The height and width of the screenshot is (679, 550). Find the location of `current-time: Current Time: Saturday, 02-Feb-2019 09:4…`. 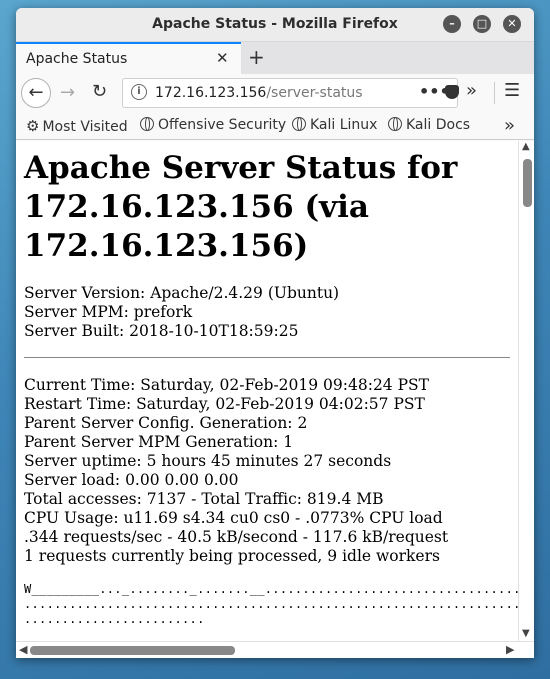

current-time: Current Time: Saturday, 02-Feb-2019 09:4… is located at coordinates (226, 385).